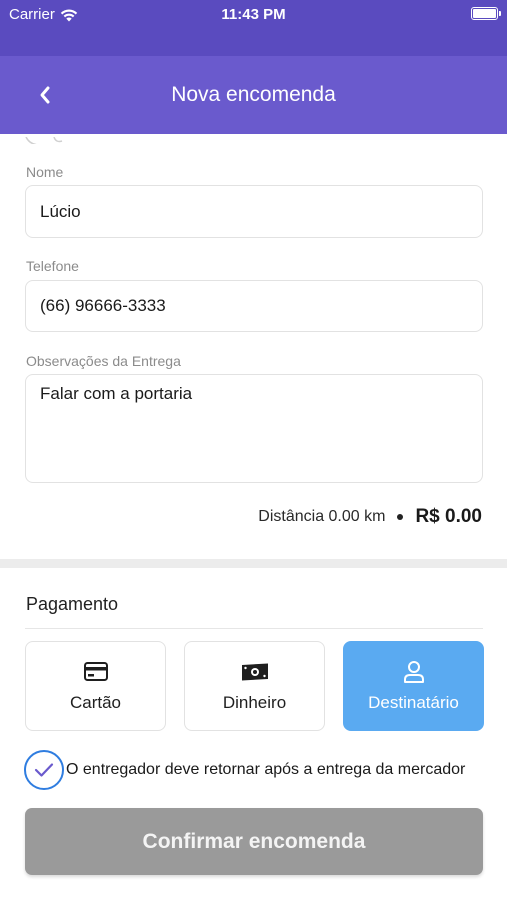  I want to click on name-field: Lúcio, so click(254, 211).